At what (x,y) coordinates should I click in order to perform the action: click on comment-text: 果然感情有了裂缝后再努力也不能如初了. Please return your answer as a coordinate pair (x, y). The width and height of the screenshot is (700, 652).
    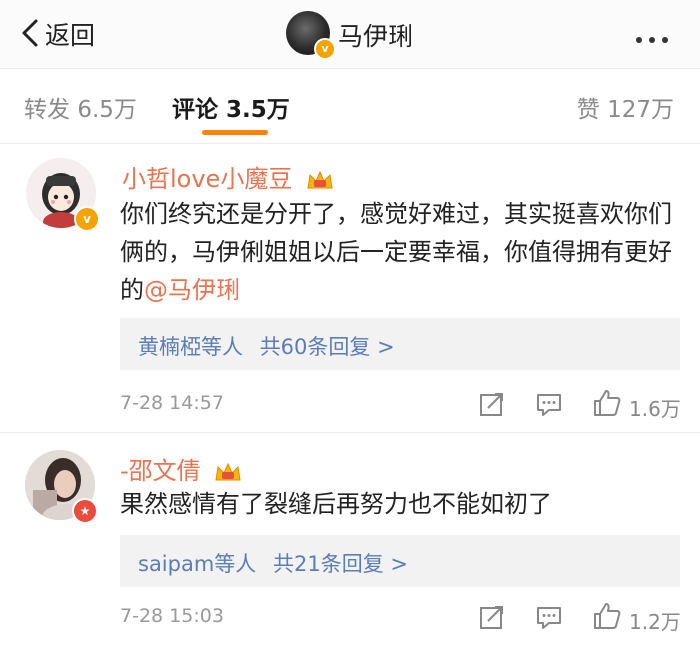
    Looking at the image, I should click on (336, 504).